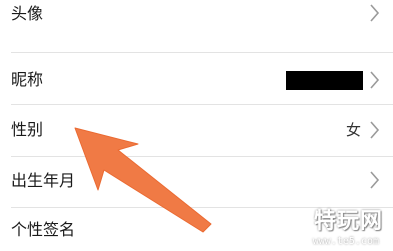 This screenshot has height=251, width=393. What do you see at coordinates (348, 221) in the screenshot?
I see `watermark-logo: 特玩网` at bounding box center [348, 221].